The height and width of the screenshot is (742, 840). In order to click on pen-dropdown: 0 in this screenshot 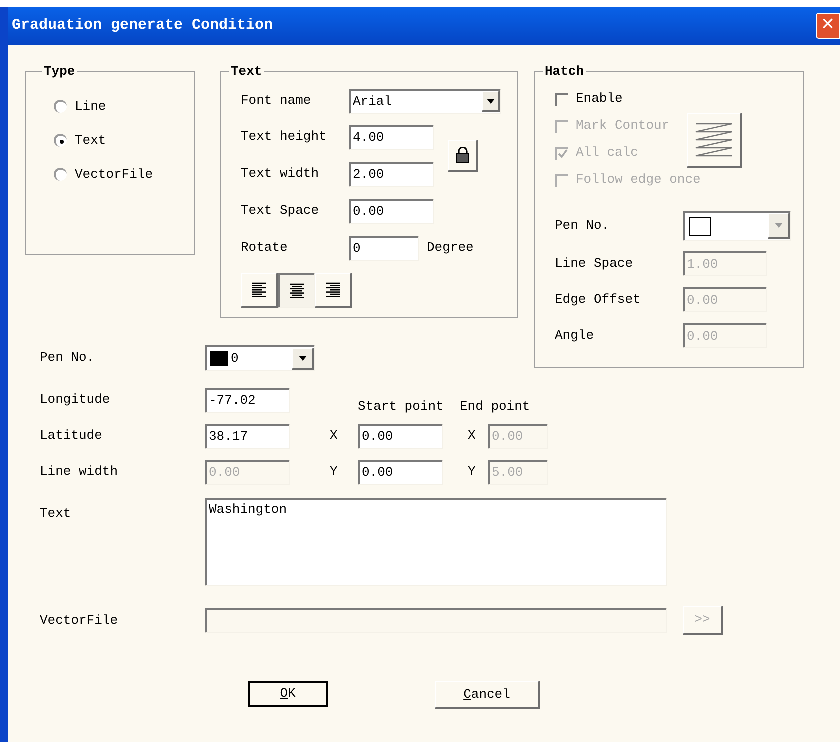, I will do `click(260, 358)`.